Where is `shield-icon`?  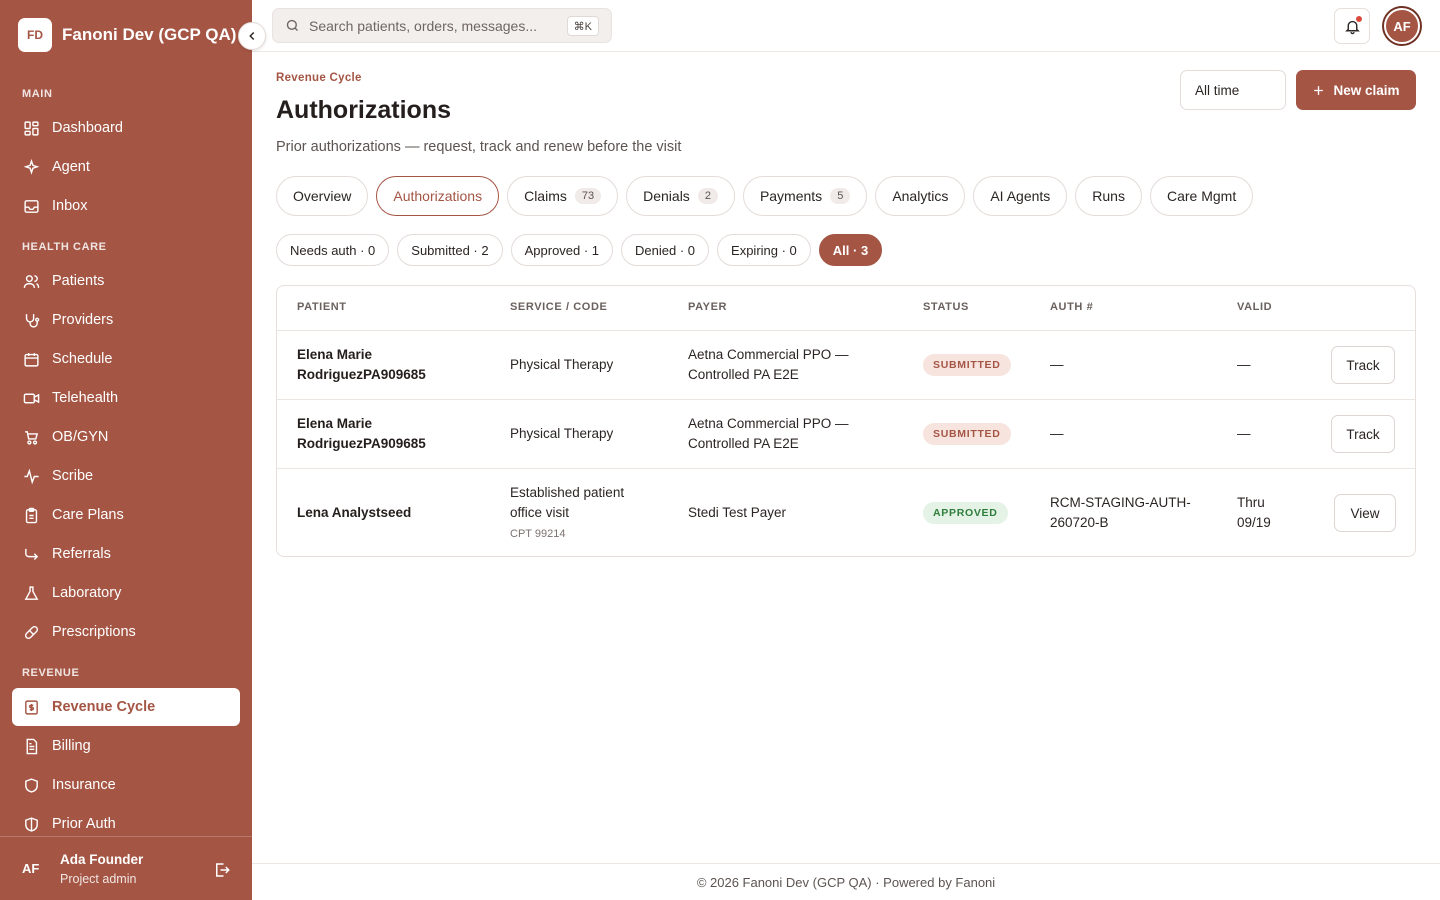 shield-icon is located at coordinates (31, 785).